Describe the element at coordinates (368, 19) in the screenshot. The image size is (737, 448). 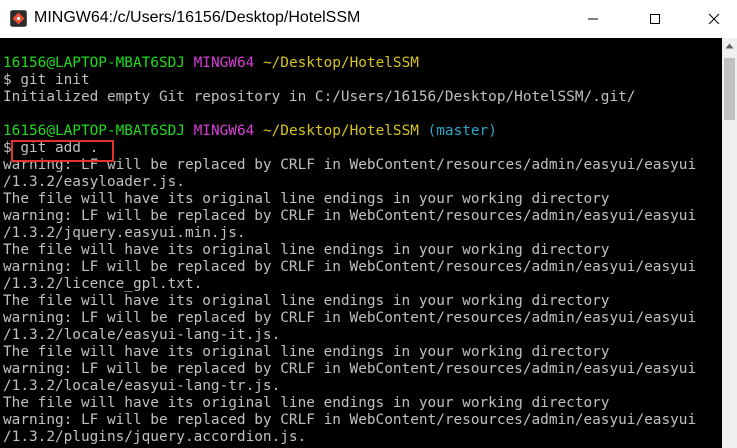
I see `title-bar: MINGW64:/c/Users/16156/Desktop/HotelSSM` at that location.